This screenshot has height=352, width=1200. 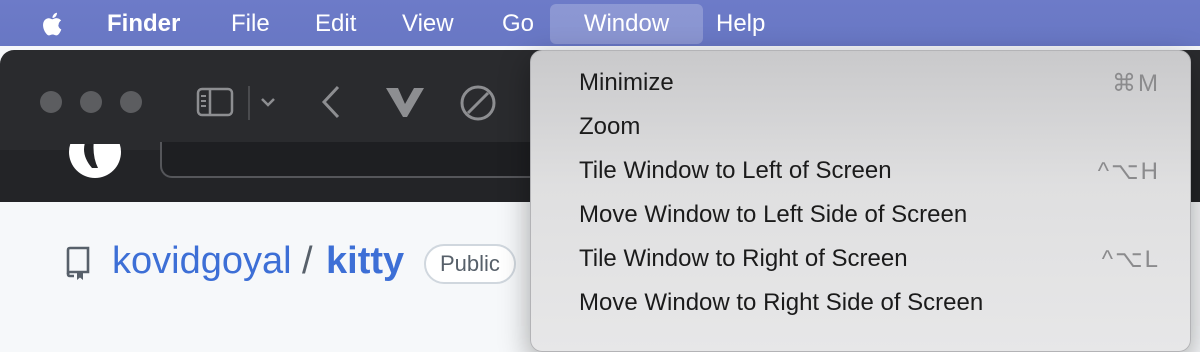 What do you see at coordinates (740, 24) in the screenshot?
I see `menu-help: Help` at bounding box center [740, 24].